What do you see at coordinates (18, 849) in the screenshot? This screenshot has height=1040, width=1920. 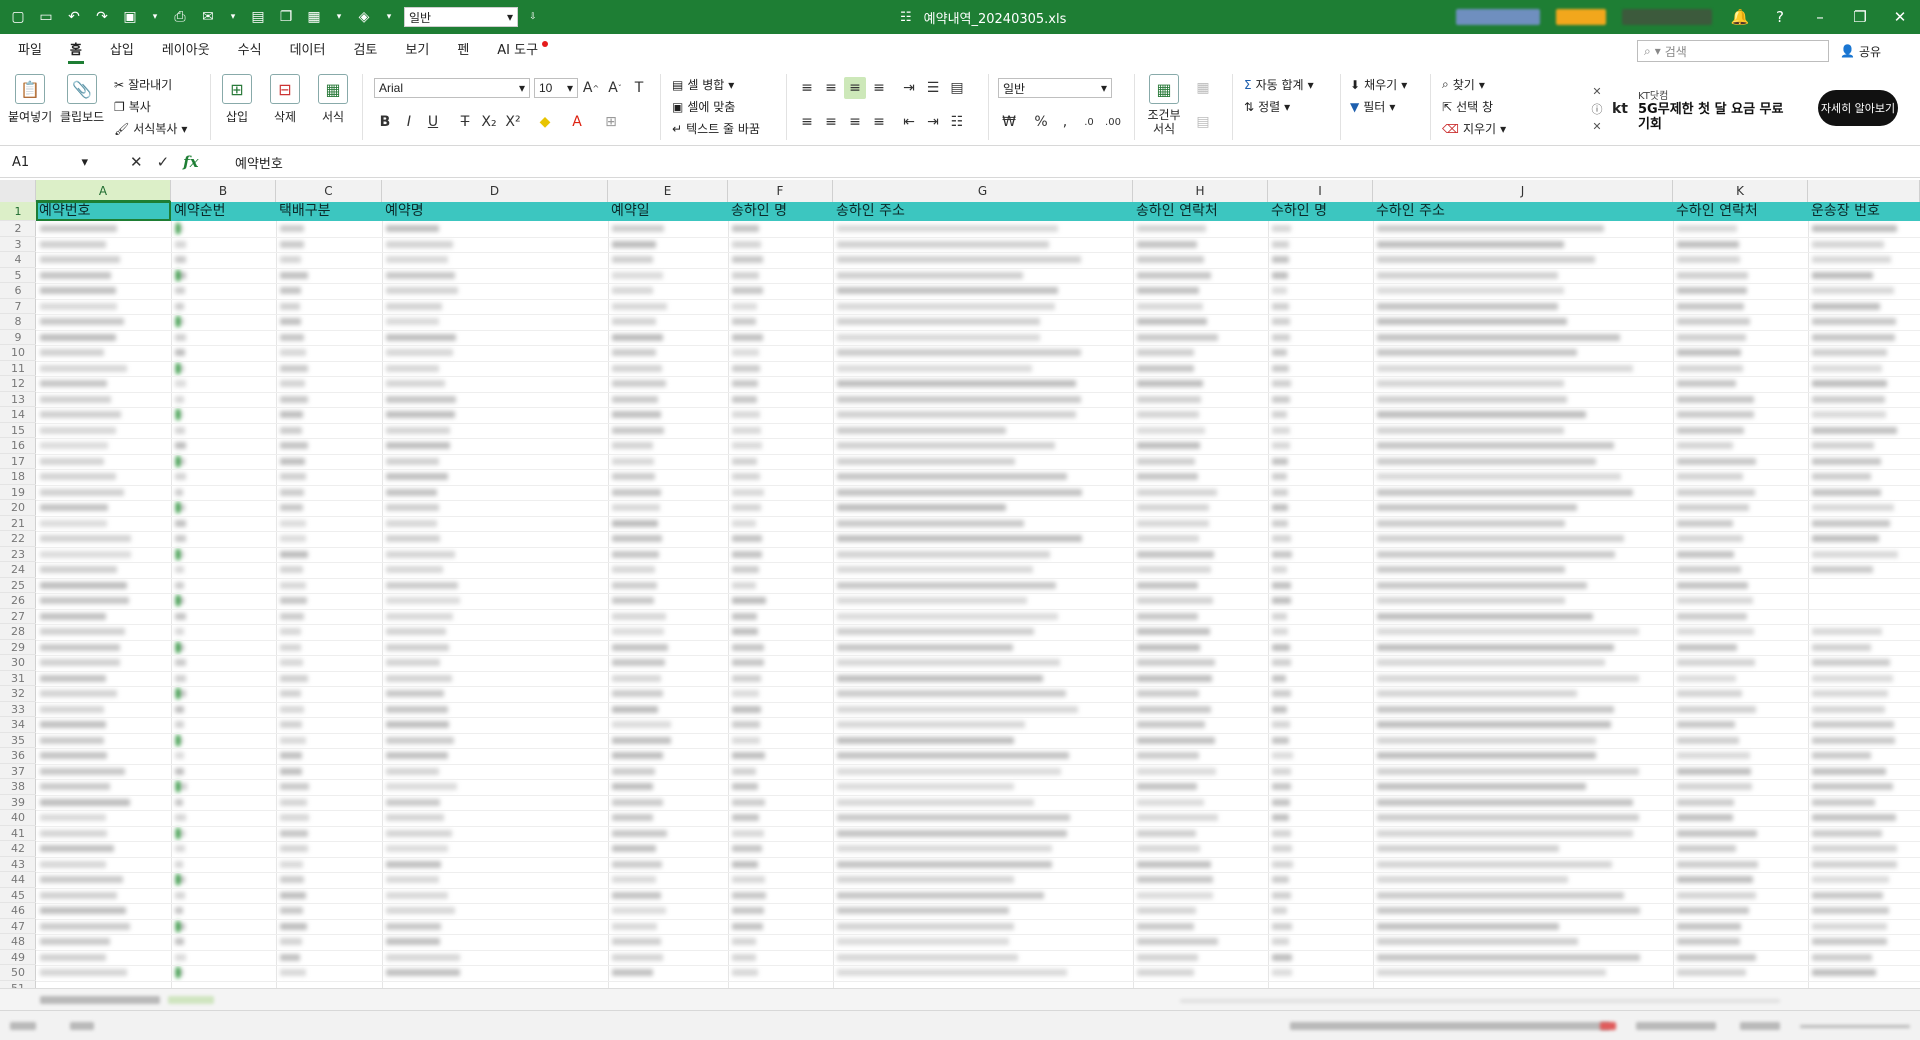 I see `row-header: 42` at bounding box center [18, 849].